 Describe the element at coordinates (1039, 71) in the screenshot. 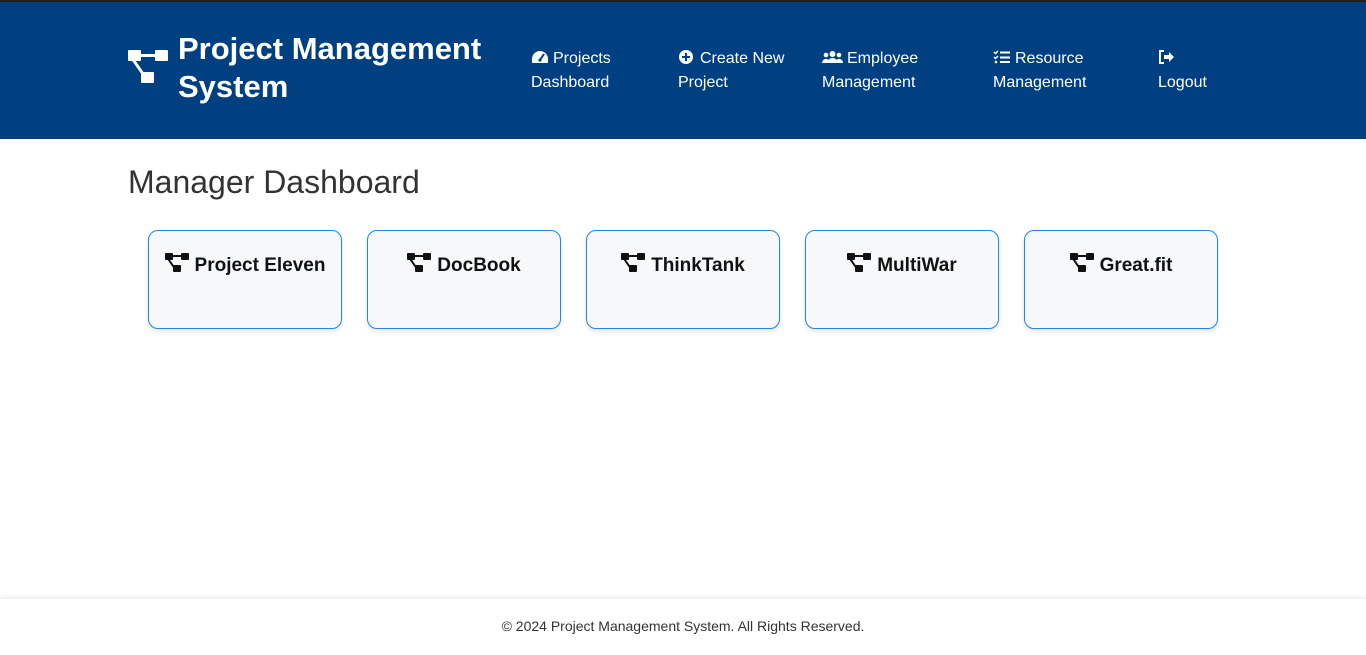

I see `nav-resource-management: Resource Management` at that location.